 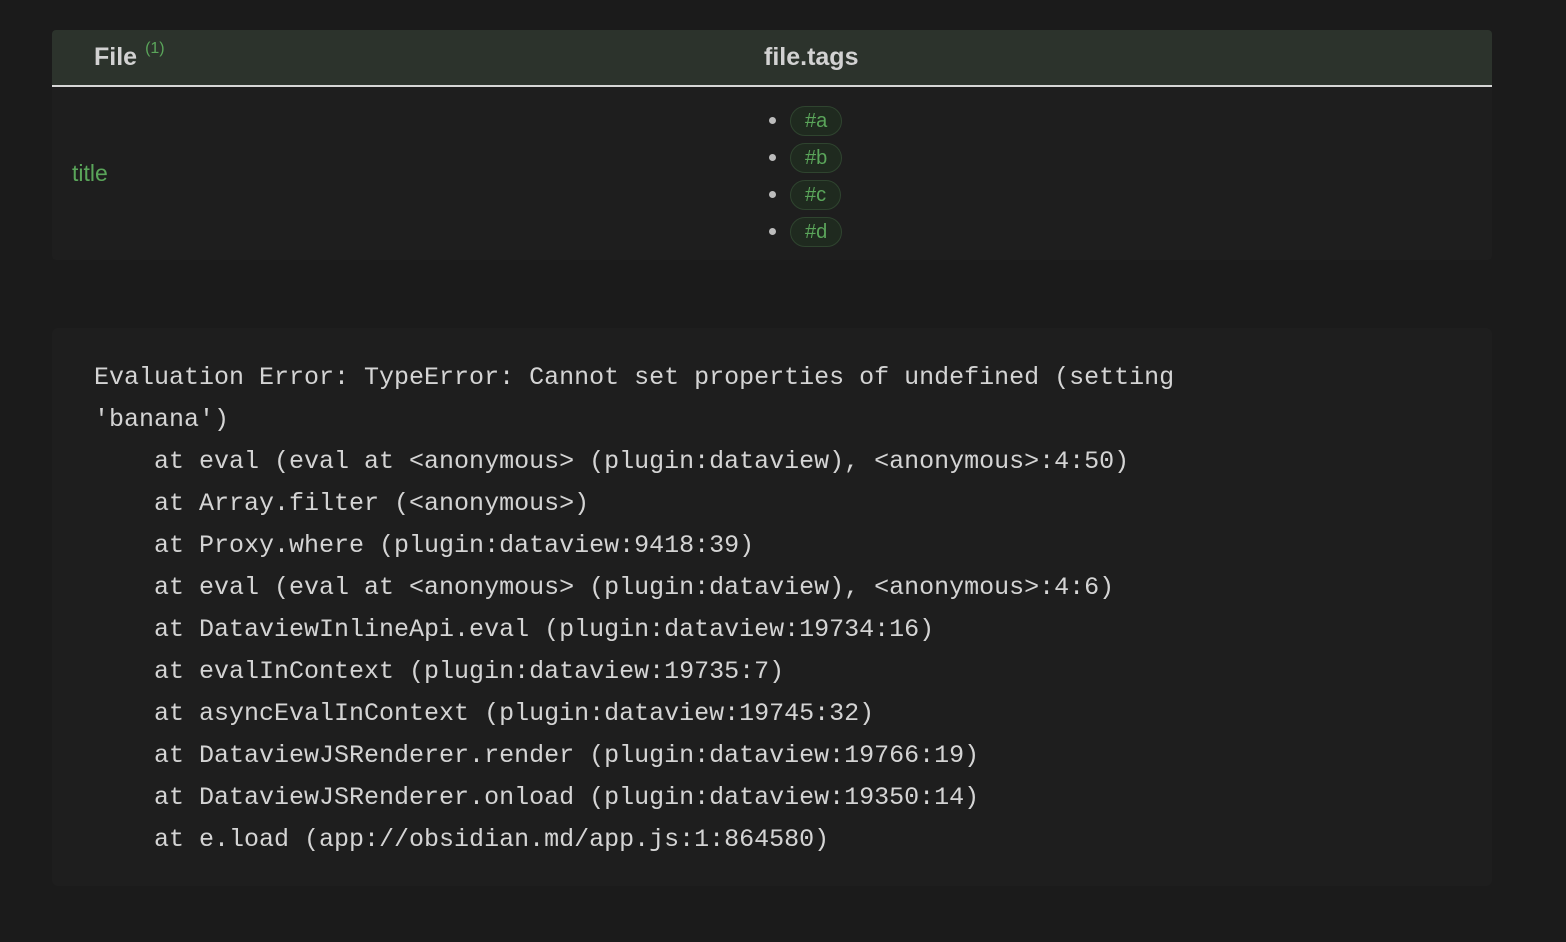 I want to click on list-item: #b, so click(x=803, y=157).